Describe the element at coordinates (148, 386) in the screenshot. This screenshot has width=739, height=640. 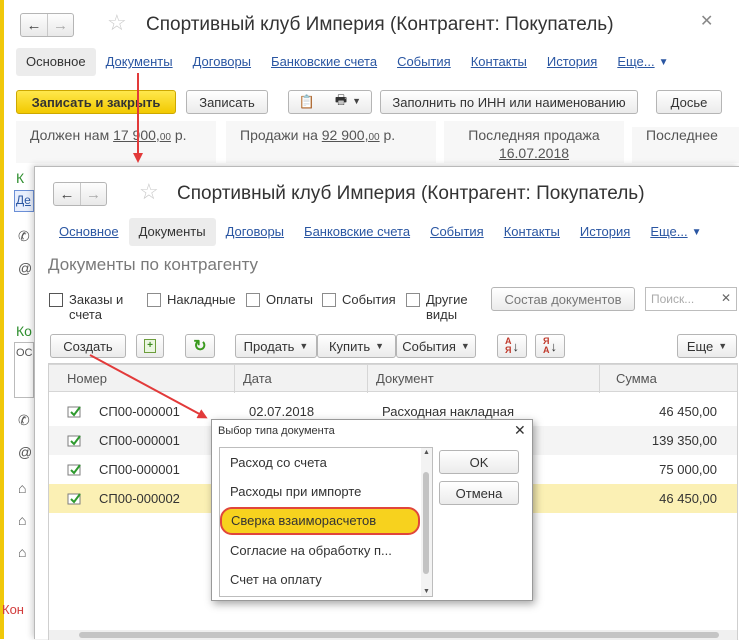
I see `arrow-to-dialog` at that location.